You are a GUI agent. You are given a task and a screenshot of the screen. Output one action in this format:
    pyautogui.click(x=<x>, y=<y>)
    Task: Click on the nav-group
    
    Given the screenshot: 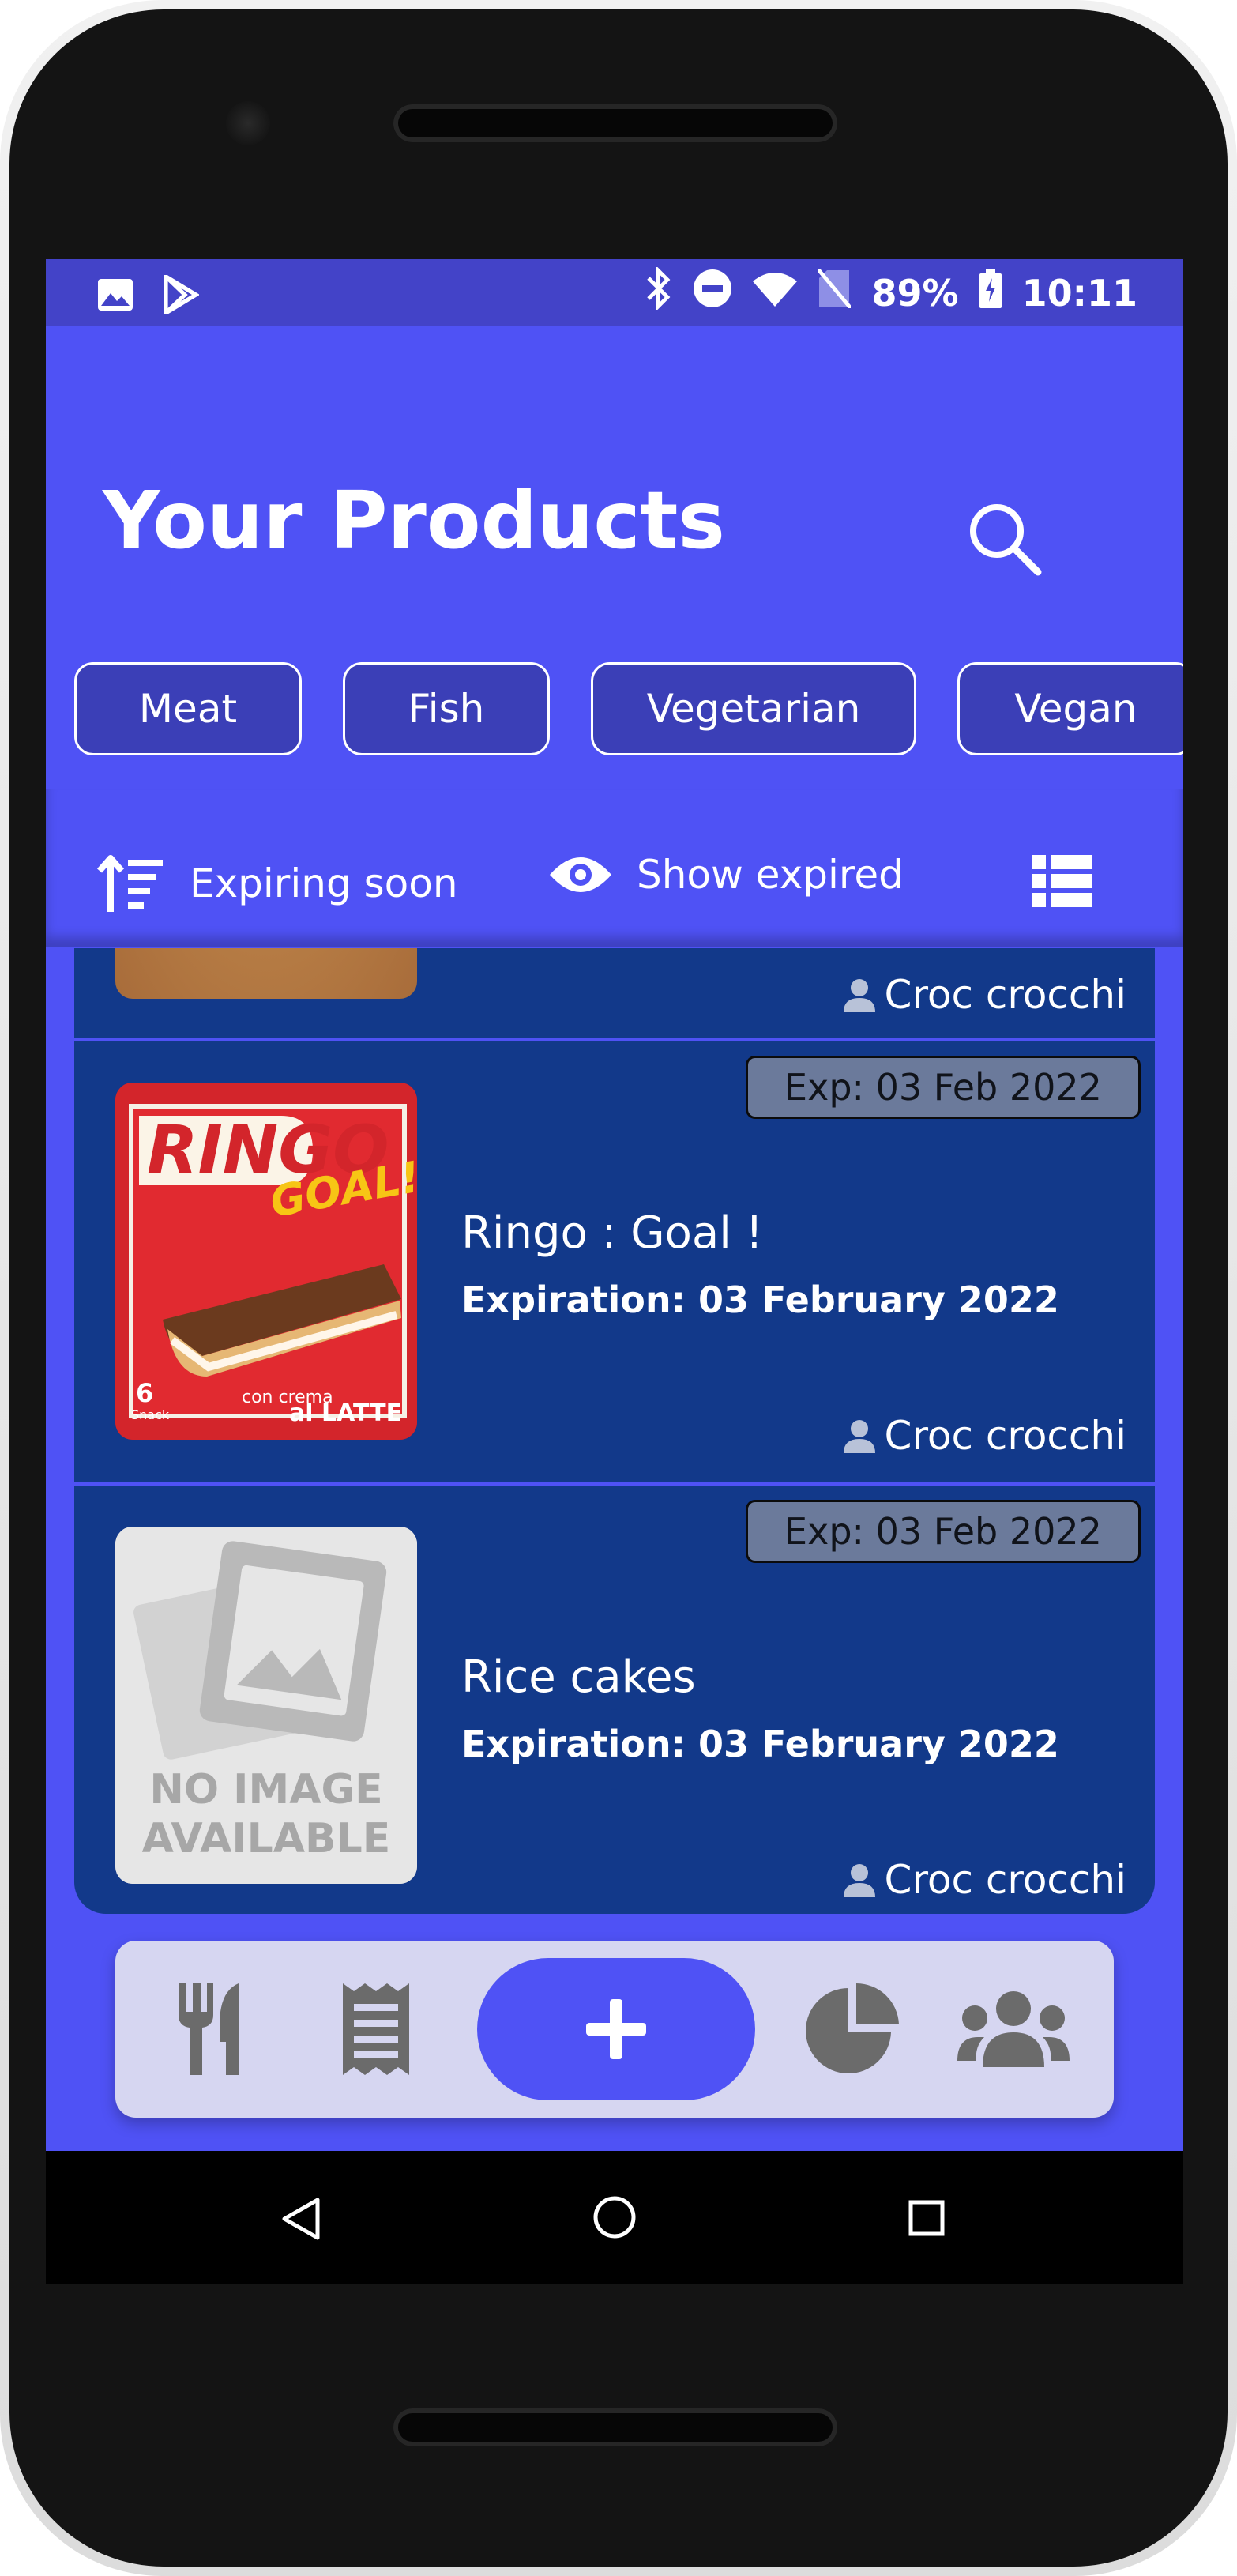 What is the action you would take?
    pyautogui.click(x=1013, y=2029)
    